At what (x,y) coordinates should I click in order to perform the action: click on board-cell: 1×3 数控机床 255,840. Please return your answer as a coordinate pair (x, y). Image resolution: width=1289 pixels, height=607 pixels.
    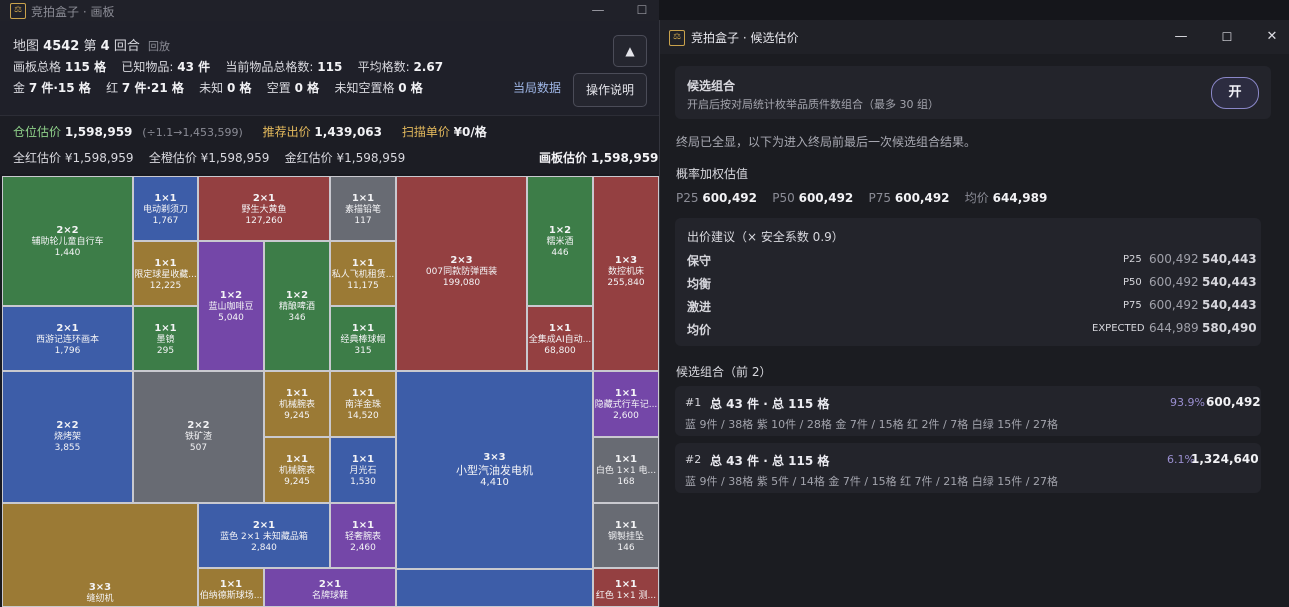
    Looking at the image, I should click on (626, 273).